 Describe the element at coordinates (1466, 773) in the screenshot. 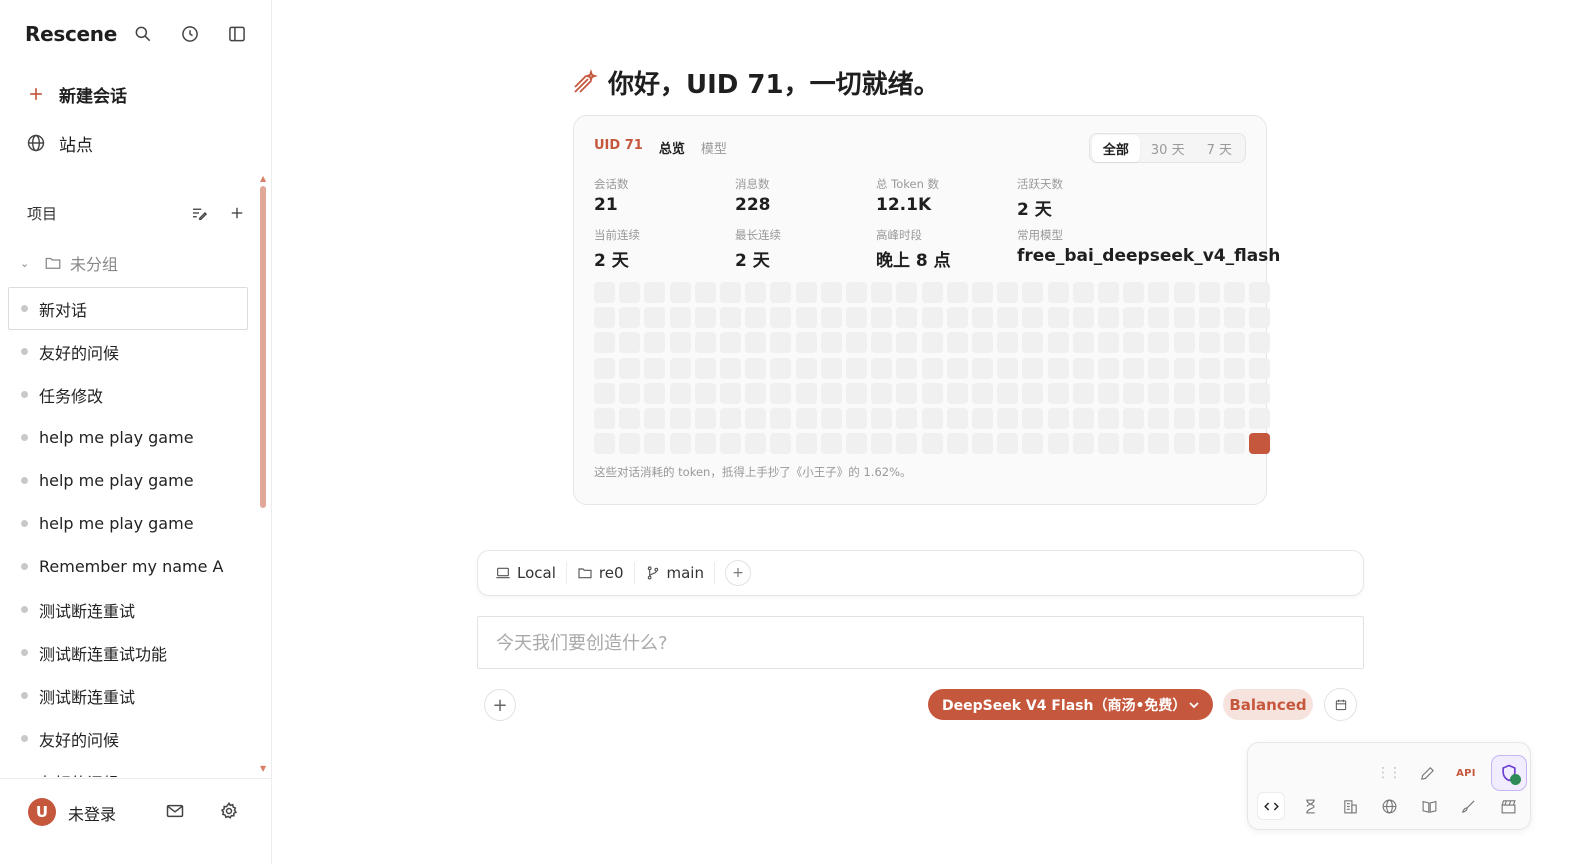

I see `api-icon: API` at that location.